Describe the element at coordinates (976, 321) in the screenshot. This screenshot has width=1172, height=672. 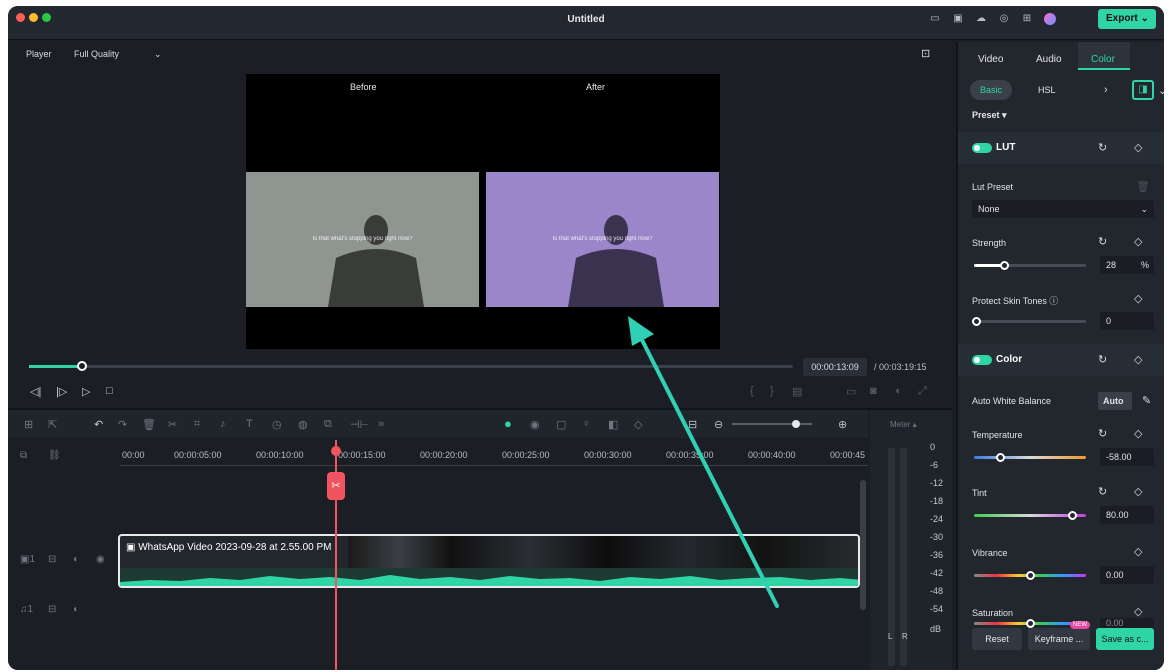
I see `skin-slider-handle` at that location.